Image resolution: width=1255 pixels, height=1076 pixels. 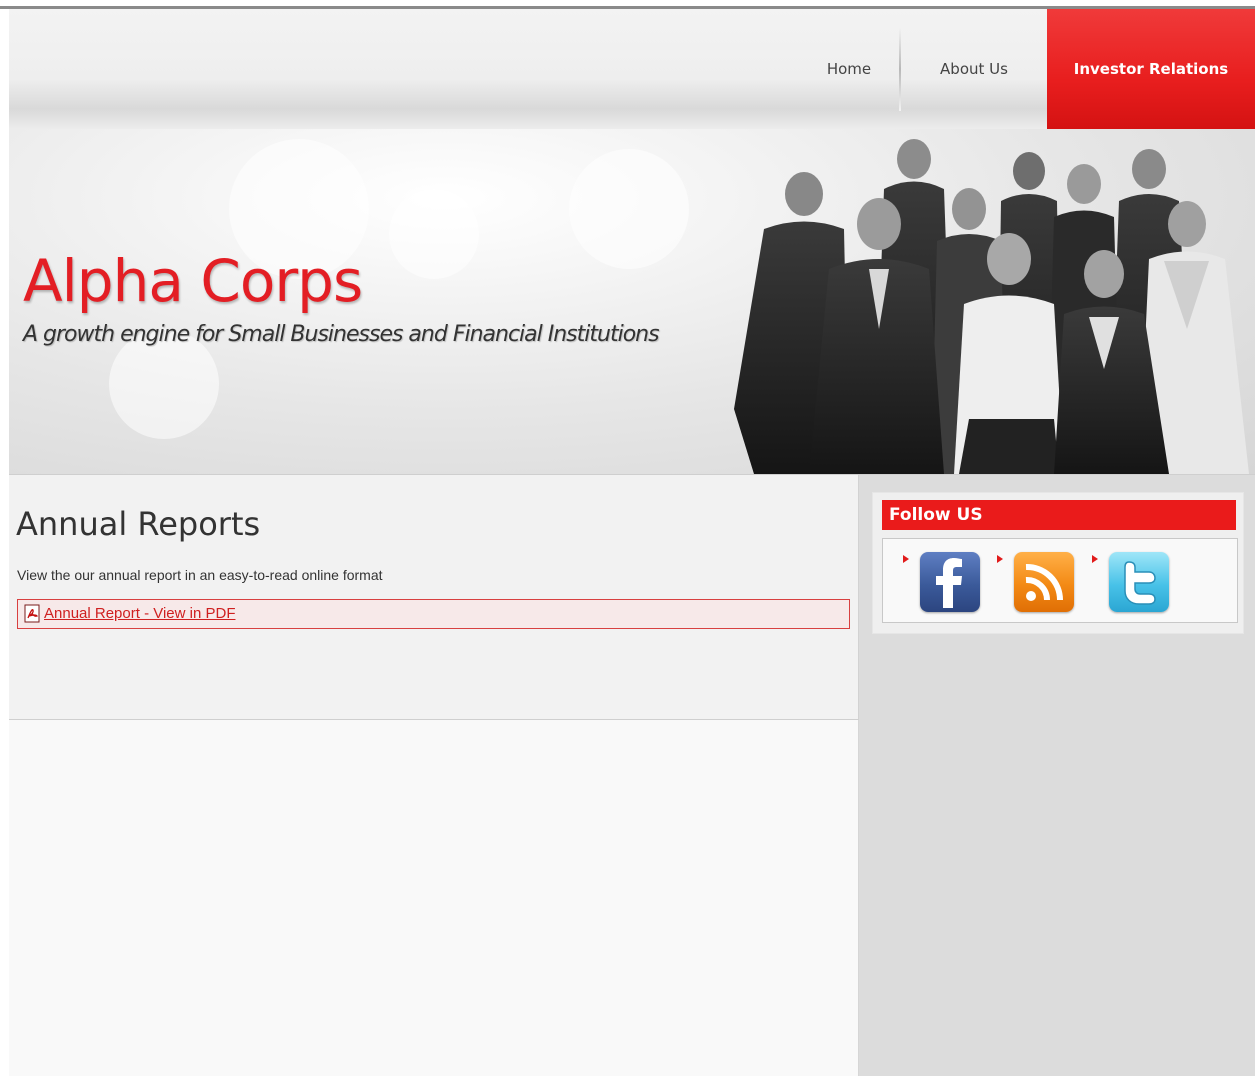 What do you see at coordinates (1139, 582) in the screenshot?
I see `twitter-icon` at bounding box center [1139, 582].